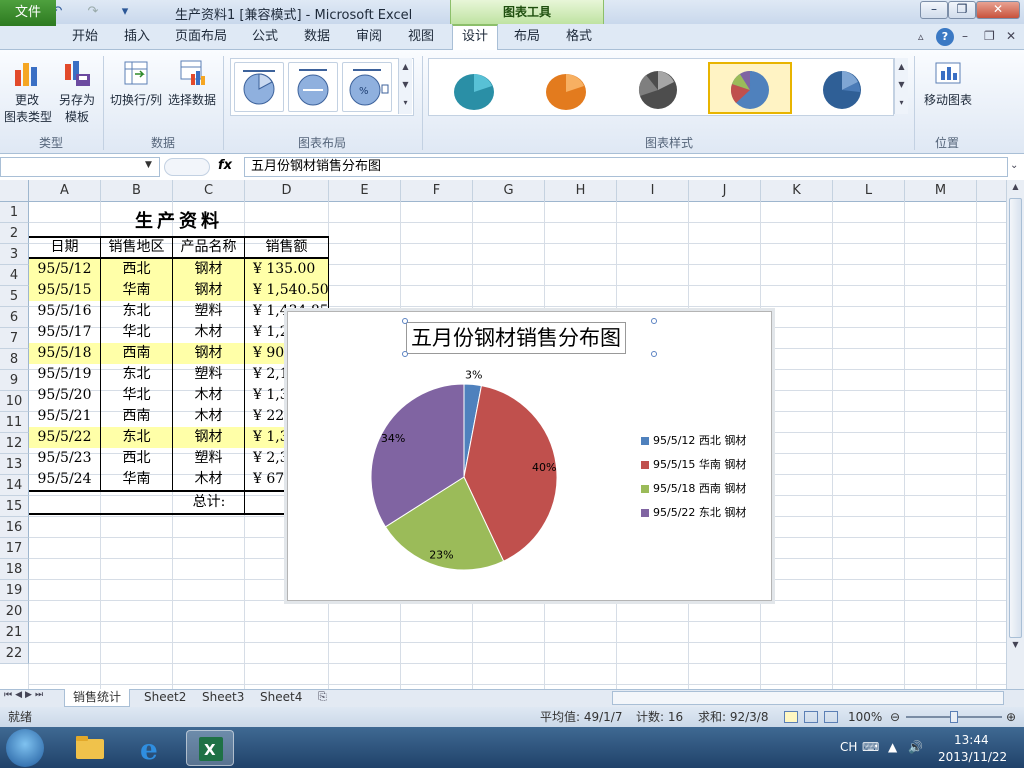 This screenshot has width=1024, height=770. Describe the element at coordinates (65, 247) in the screenshot. I see `table-header-cell: 日期` at that location.